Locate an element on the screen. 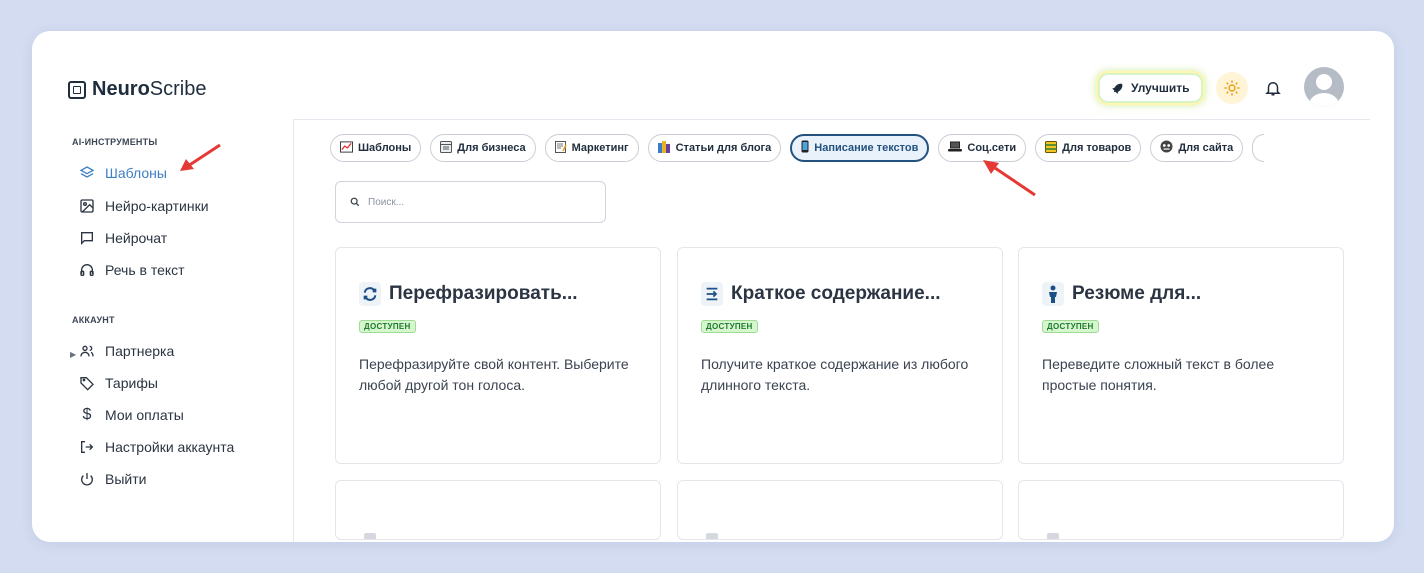 Image resolution: width=1424 pixels, height=573 pixels. user-avatar is located at coordinates (1324, 87).